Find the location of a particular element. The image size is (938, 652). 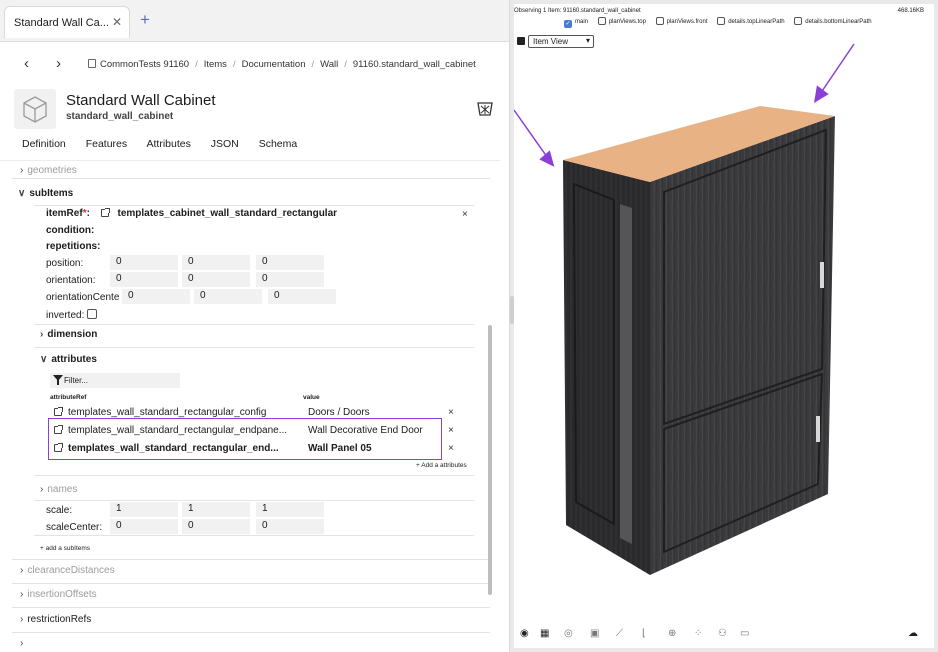

tab-bar: Standard Wall Ca... ✕ + is located at coordinates (254, 21).